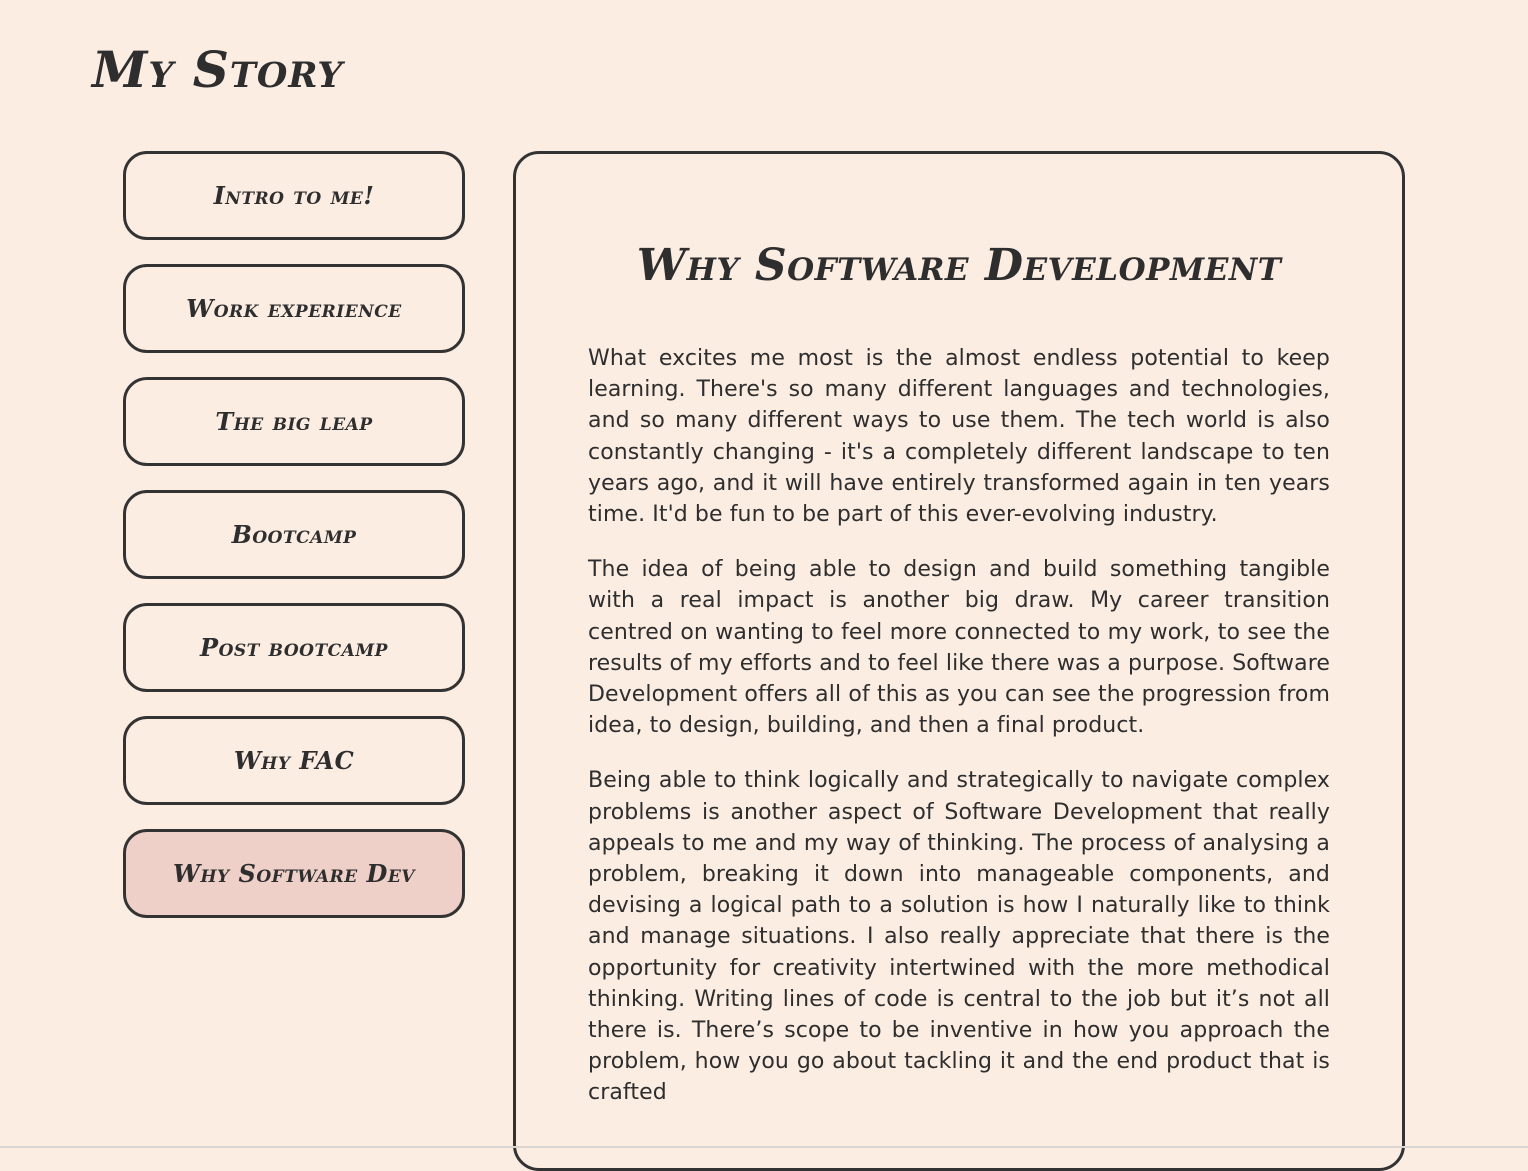 Image resolution: width=1528 pixels, height=1171 pixels. I want to click on nav-button-work-experience: Work experience, so click(294, 308).